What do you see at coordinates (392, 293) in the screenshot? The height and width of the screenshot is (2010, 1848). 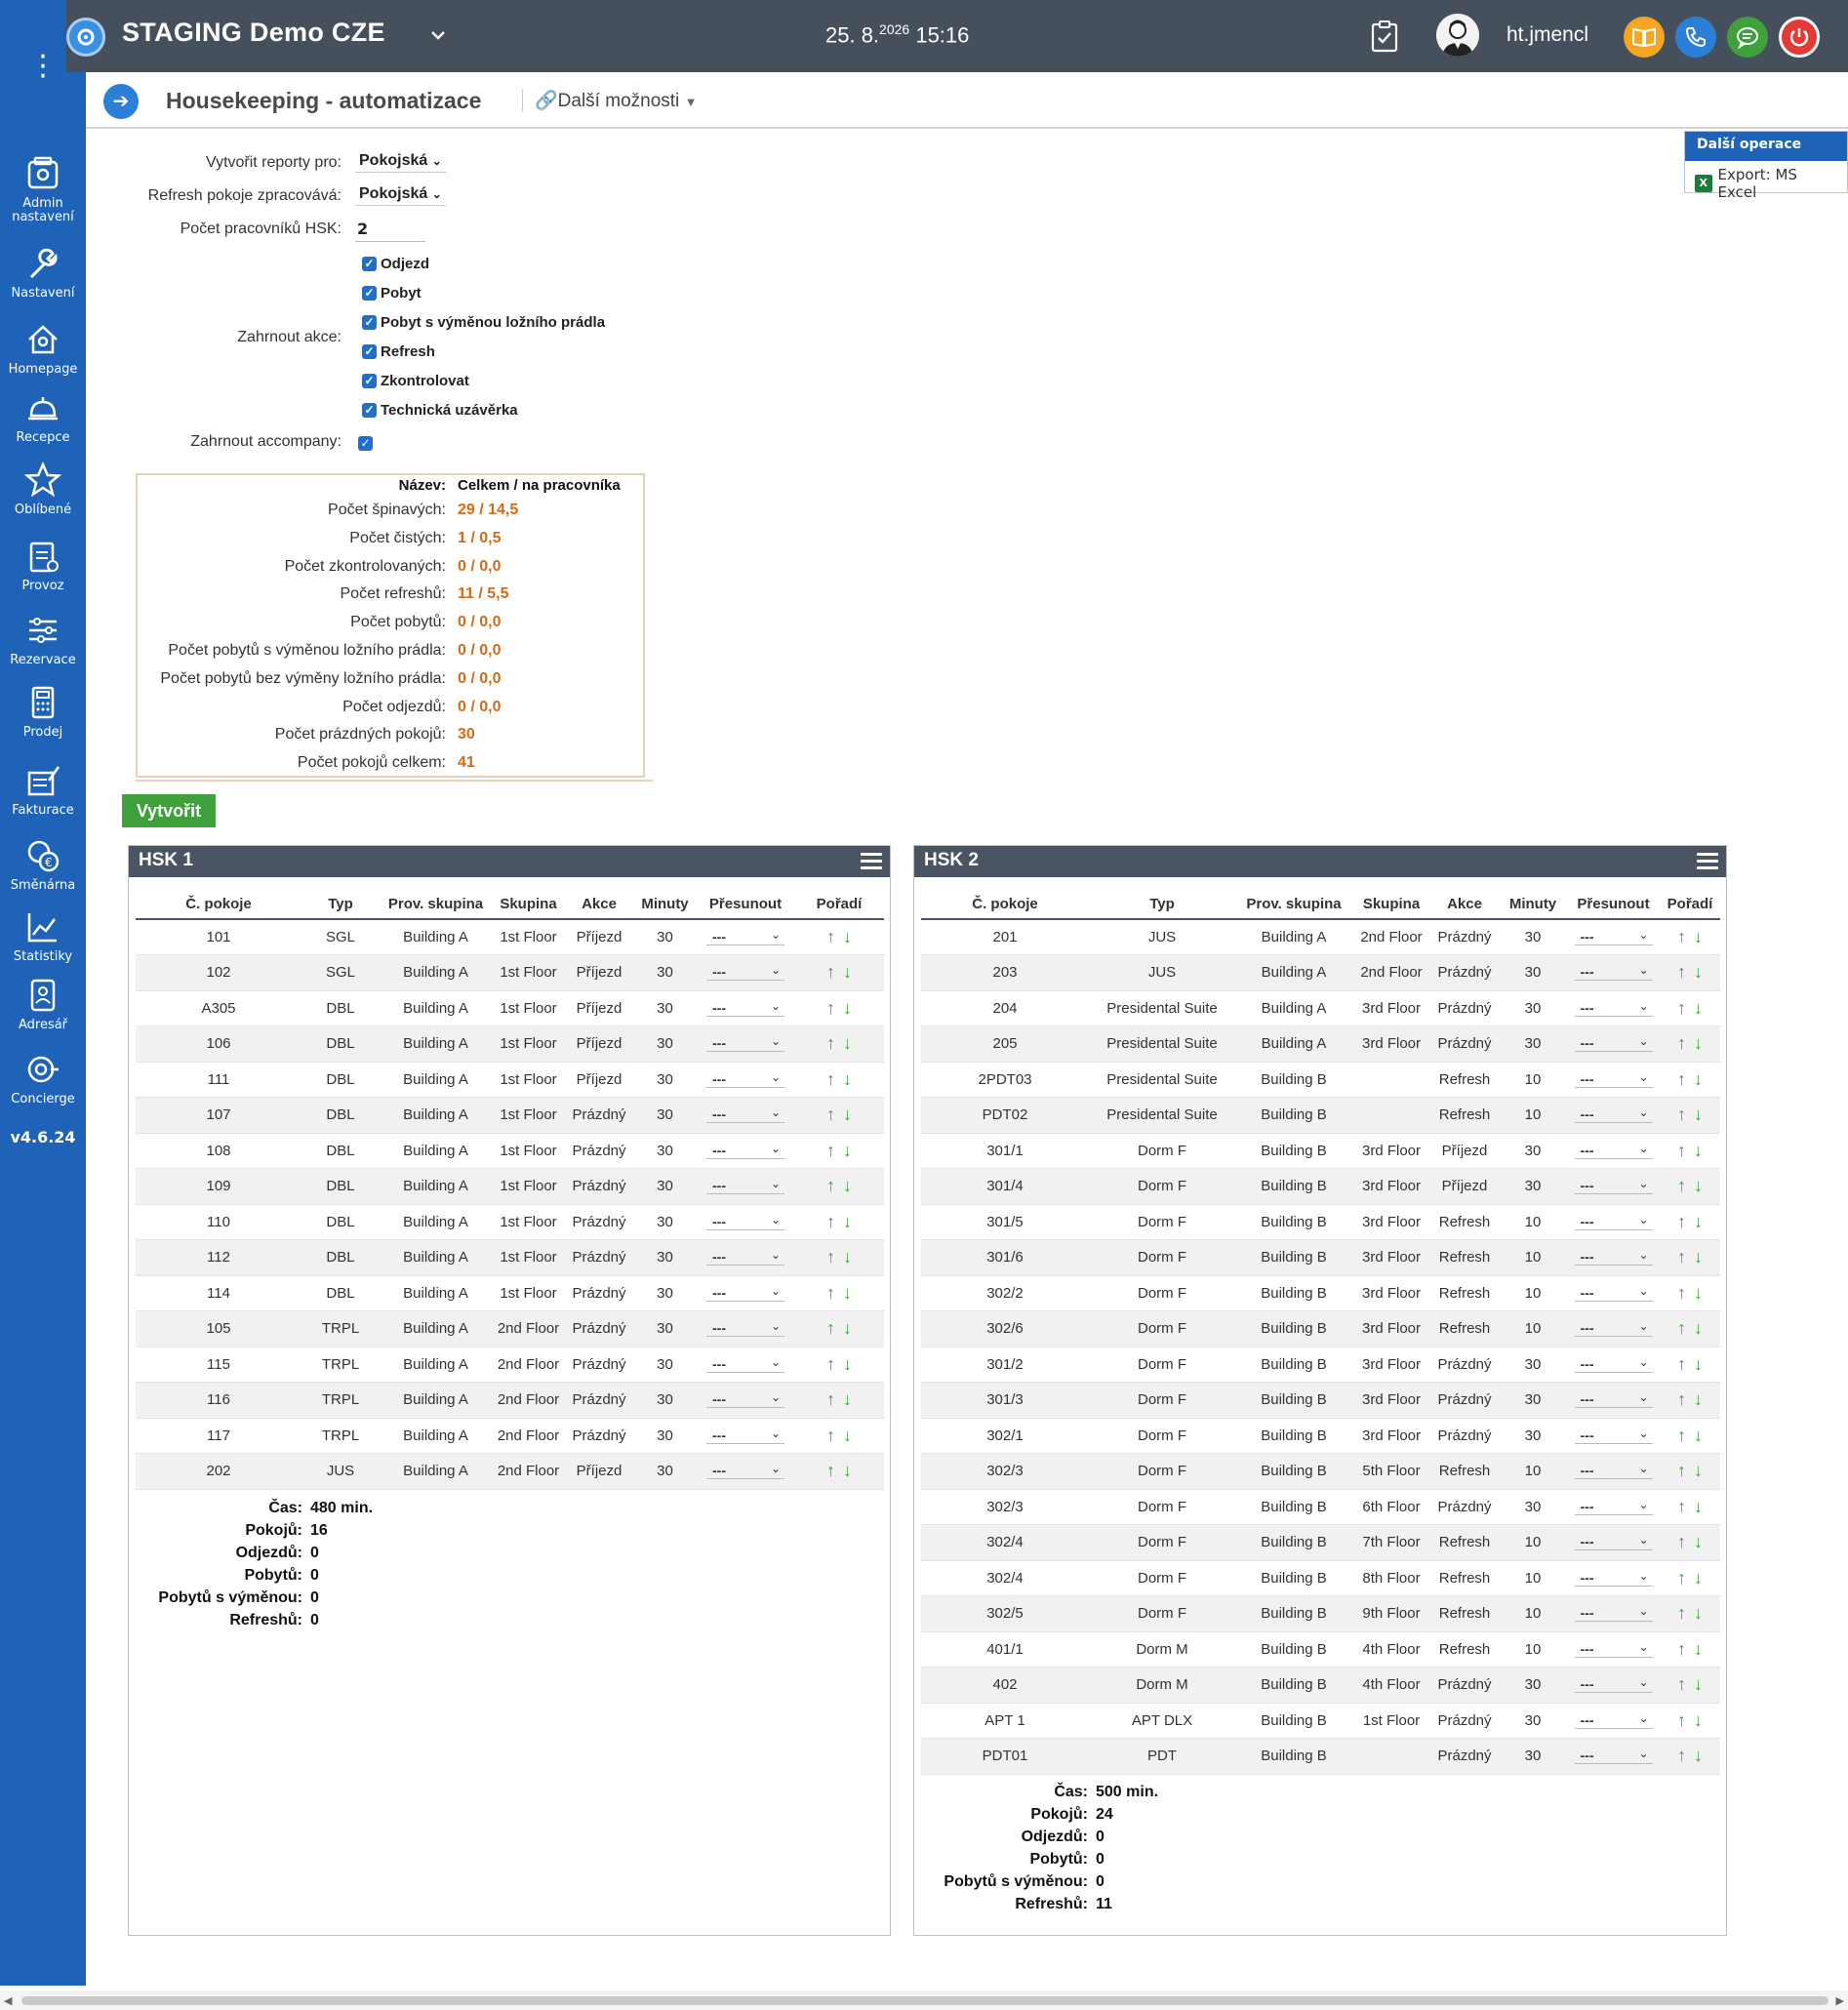 I see `action-checkbox-row: ✓ Pobyt` at bounding box center [392, 293].